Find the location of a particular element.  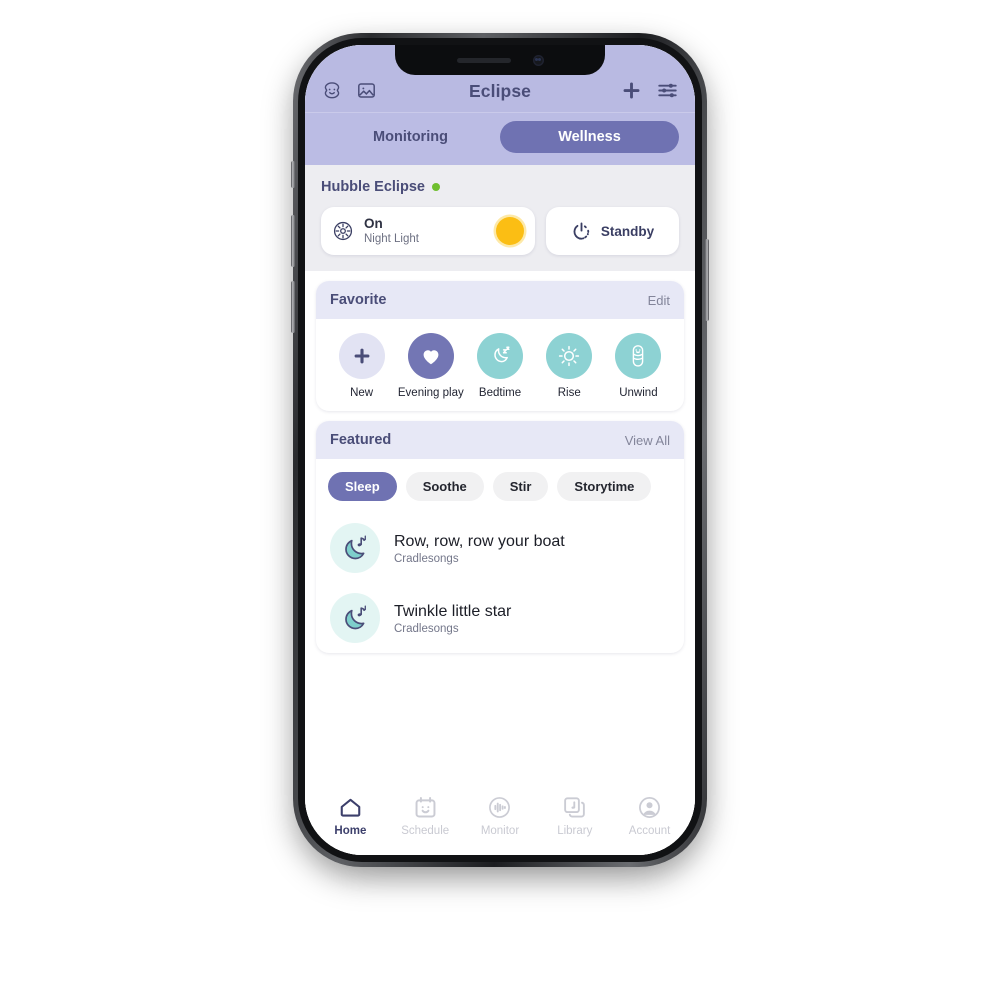

night-light-icon is located at coordinates (343, 231).